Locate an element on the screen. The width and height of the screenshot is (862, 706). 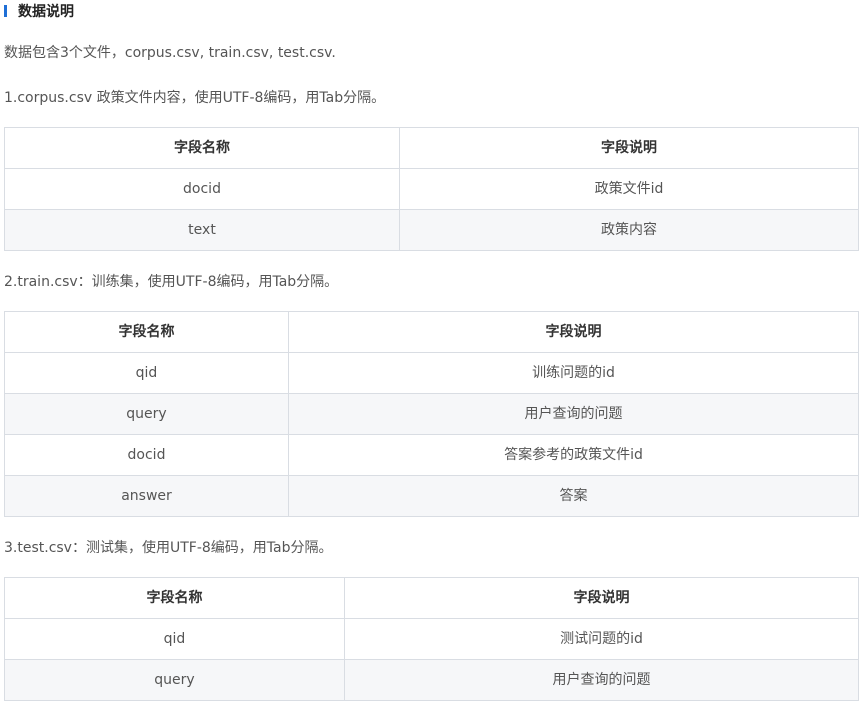
table-row: docid 政策文件id is located at coordinates (431, 189).